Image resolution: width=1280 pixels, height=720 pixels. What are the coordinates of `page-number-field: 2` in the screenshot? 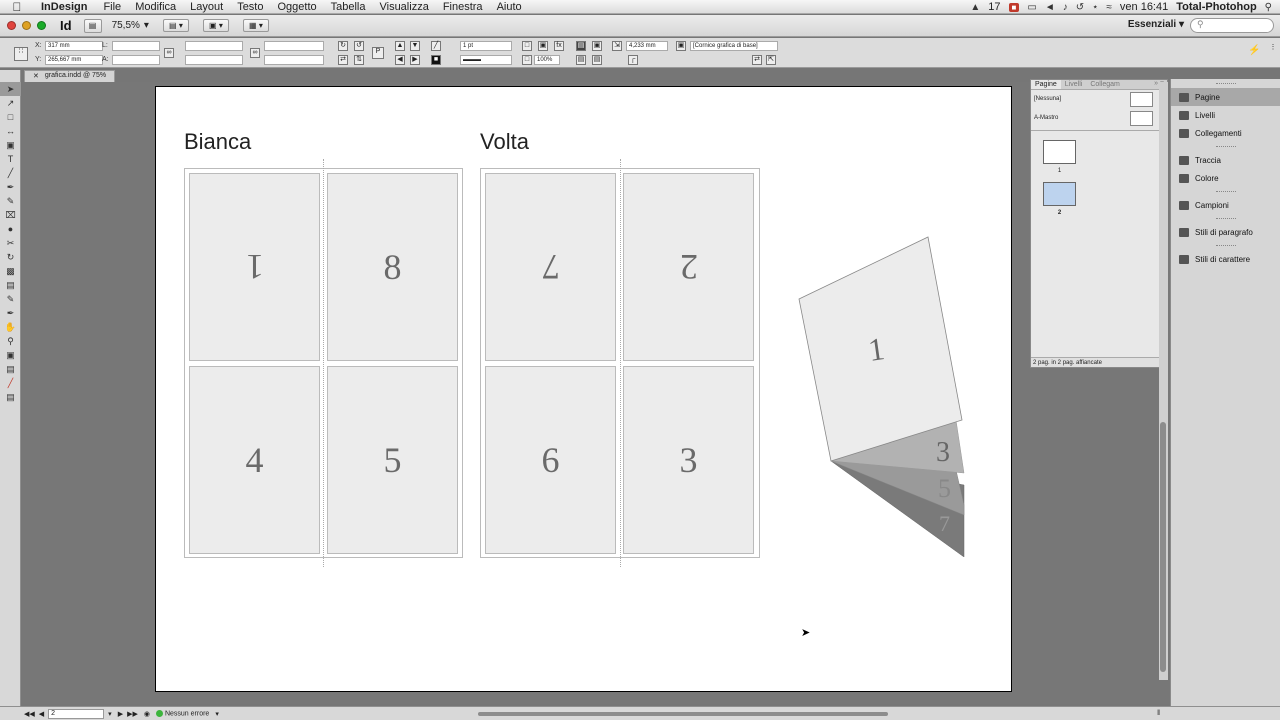 It's located at (76, 713).